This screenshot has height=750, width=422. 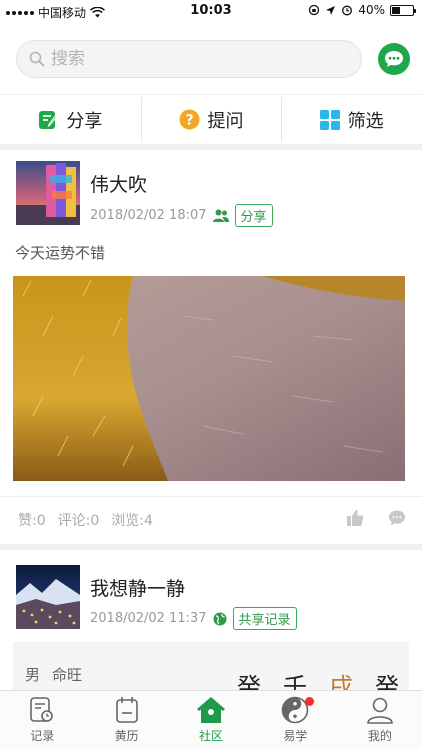 I want to click on filter-label: 筛选, so click(x=365, y=121).